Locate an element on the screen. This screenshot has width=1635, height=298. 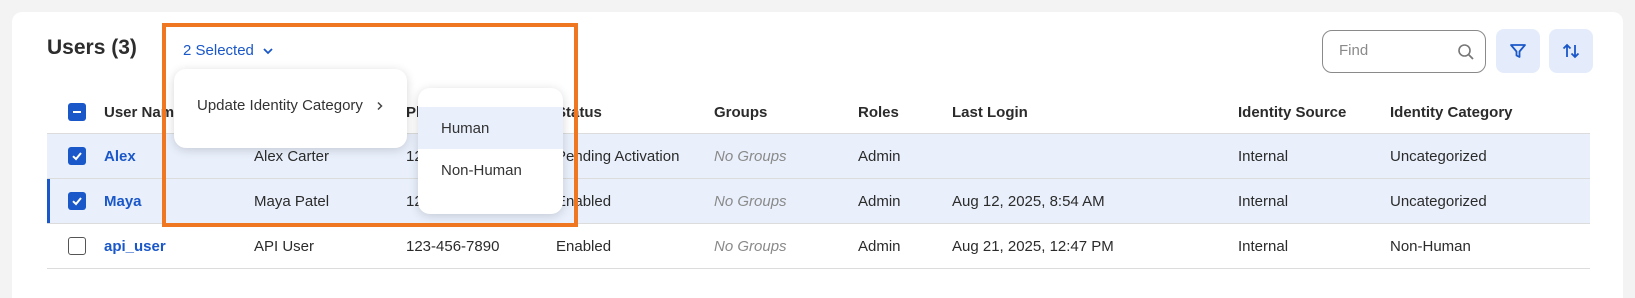
full-name: API User is located at coordinates (284, 246).